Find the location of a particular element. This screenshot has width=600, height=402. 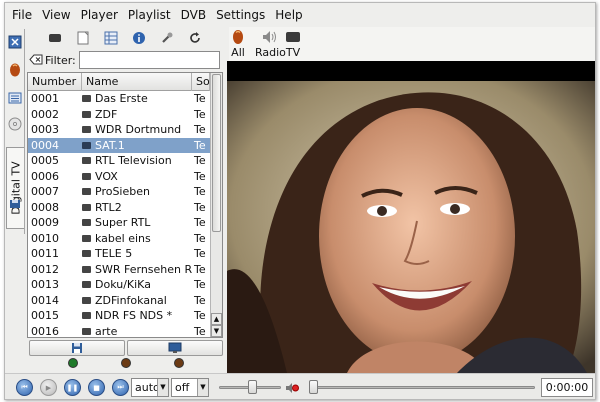

table-row: 0006 VOX Te is located at coordinates (119, 177).